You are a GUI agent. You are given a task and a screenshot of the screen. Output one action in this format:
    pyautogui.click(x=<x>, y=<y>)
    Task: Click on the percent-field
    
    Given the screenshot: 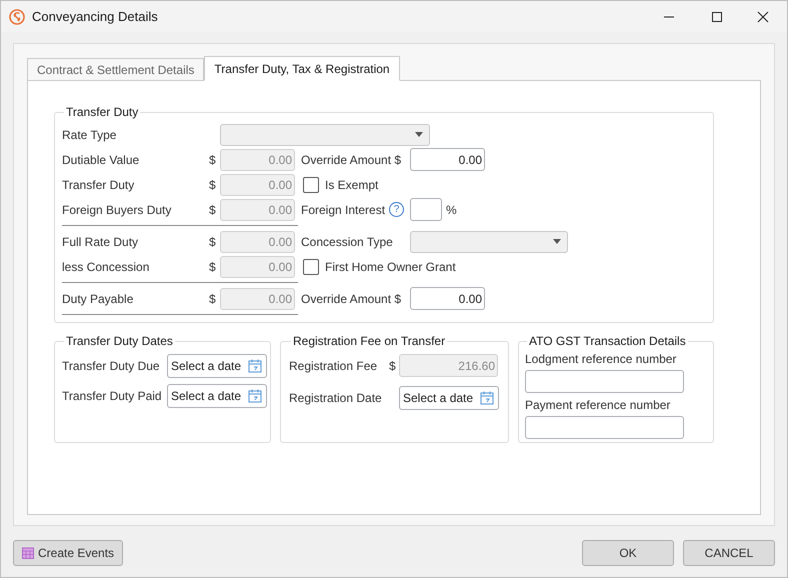 What is the action you would take?
    pyautogui.click(x=426, y=209)
    